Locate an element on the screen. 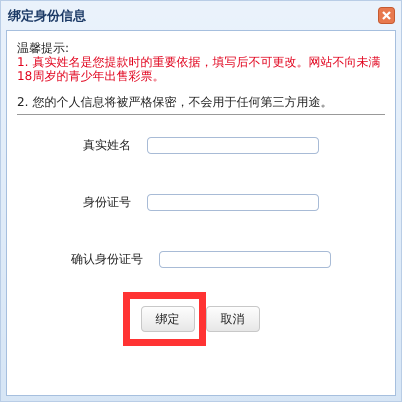 This screenshot has height=402, width=402. field-label: 真实姓名 is located at coordinates (107, 145).